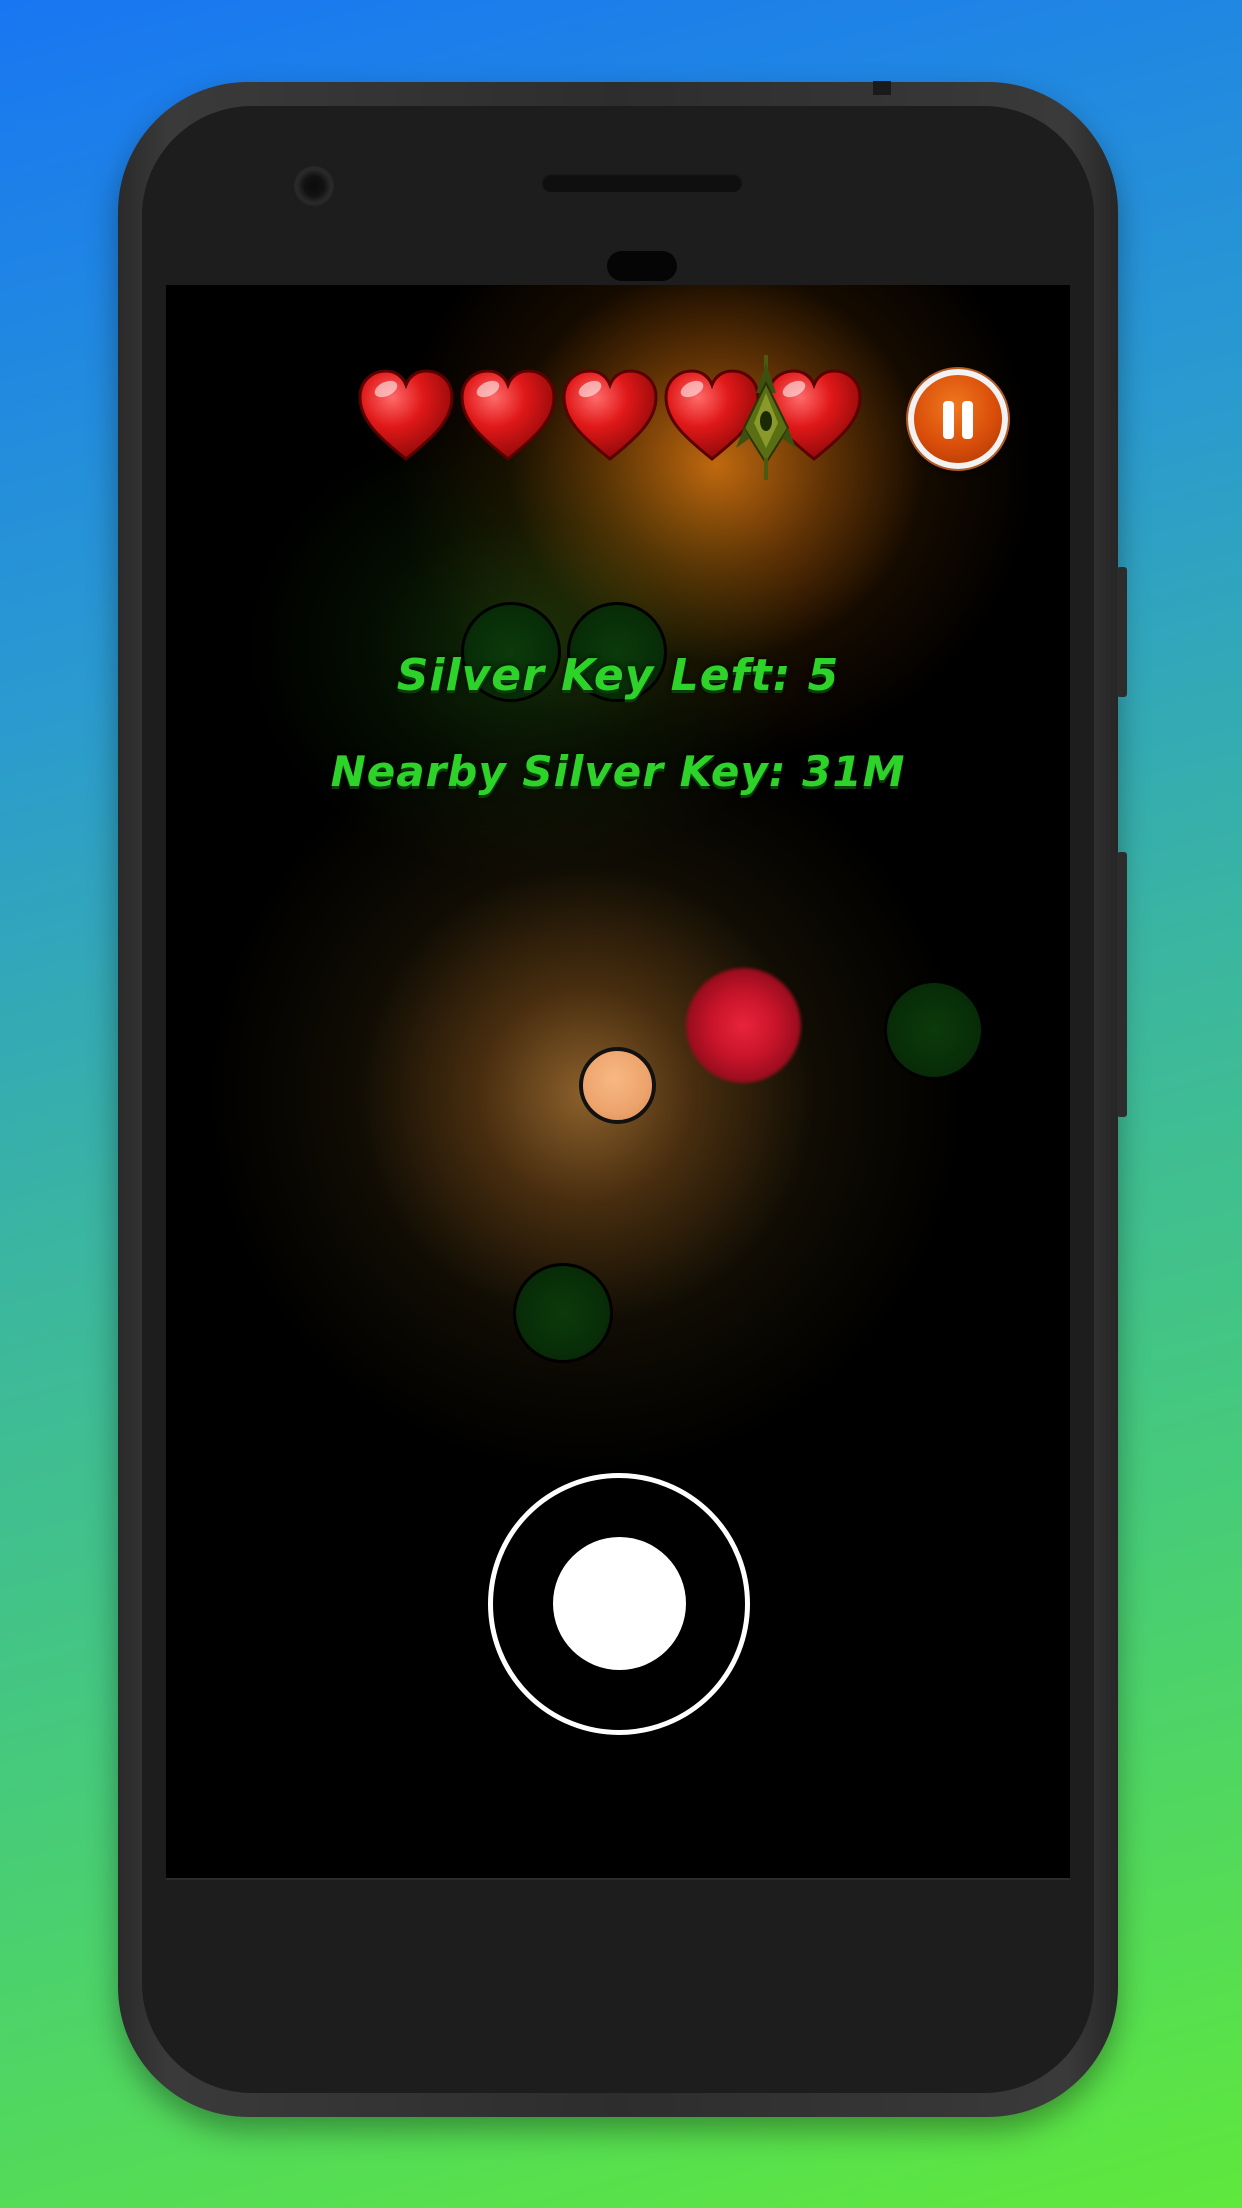 The image size is (1242, 2208). What do you see at coordinates (618, 771) in the screenshot?
I see `nearby-silver-key-text: Nearby Silver Key: 31M` at bounding box center [618, 771].